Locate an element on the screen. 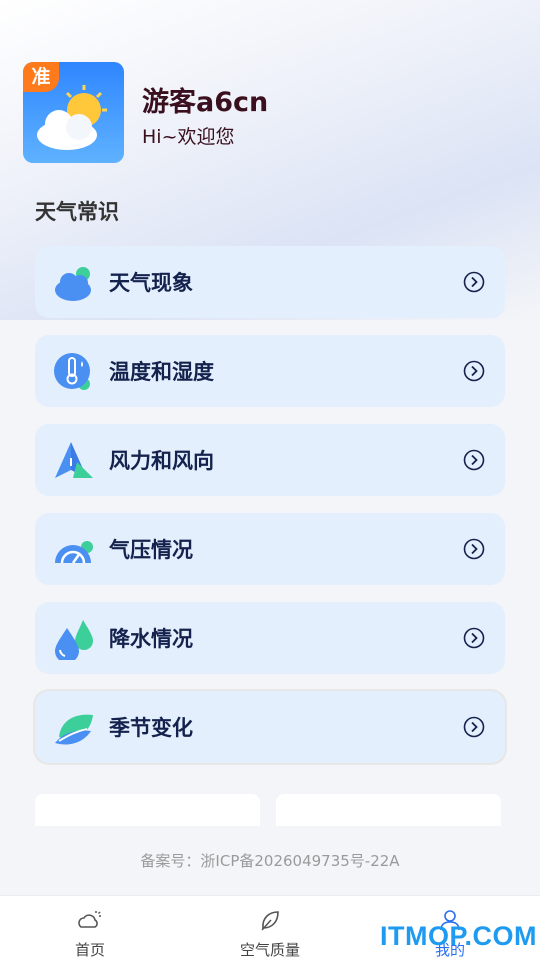 The image size is (540, 960). section-title: 天气常识 is located at coordinates (77, 212).